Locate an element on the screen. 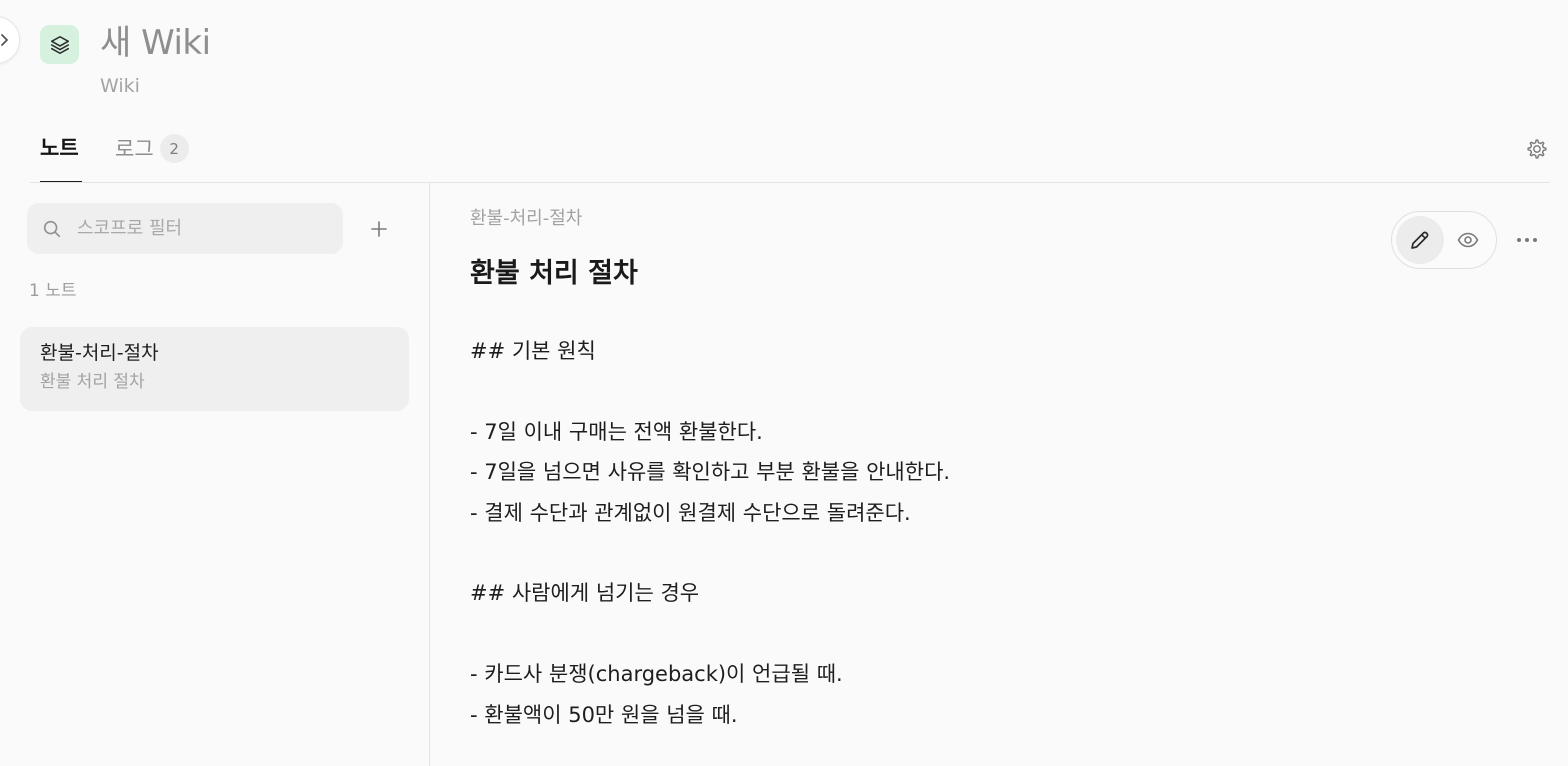 Image resolution: width=1568 pixels, height=766 pixels. wiki-subtitle: Wiki is located at coordinates (120, 86).